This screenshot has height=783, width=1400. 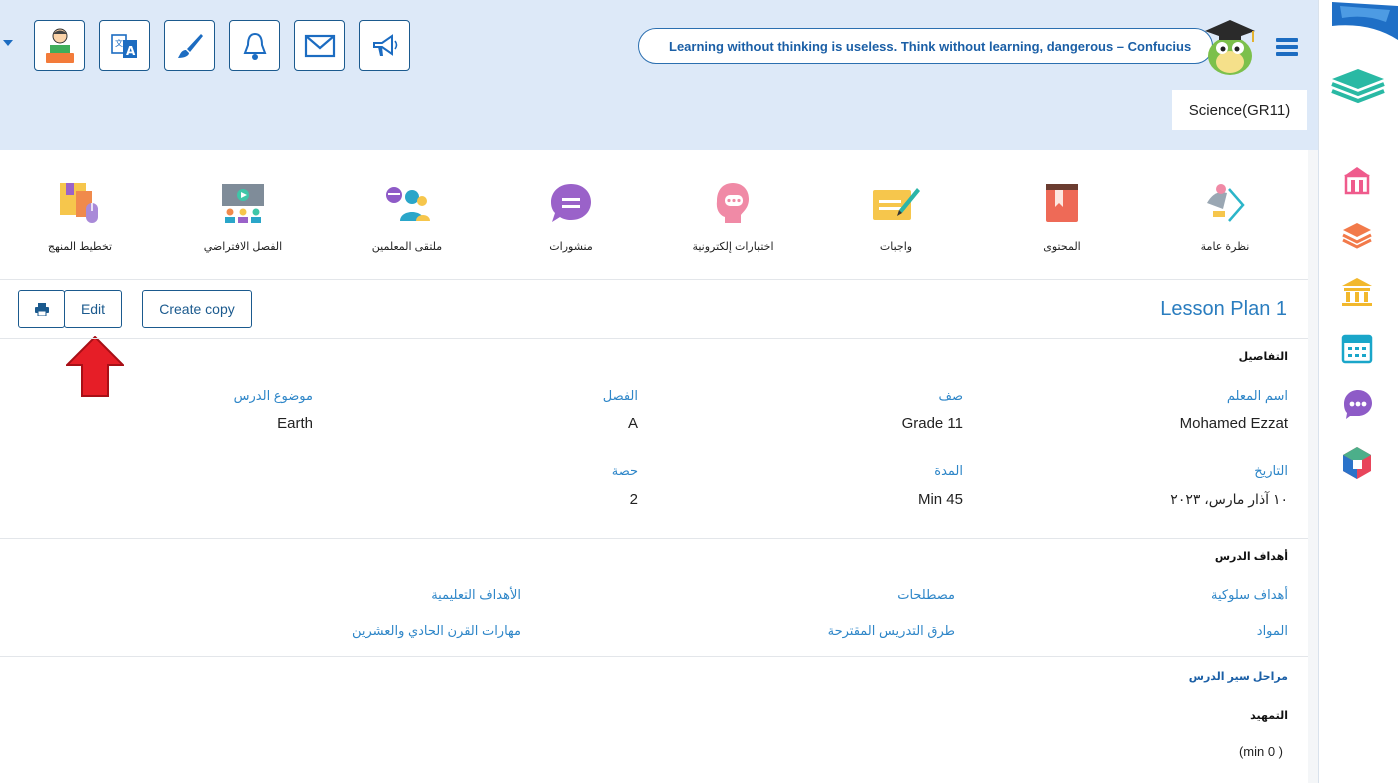 What do you see at coordinates (119, 43) in the screenshot?
I see `svg-text: 文` at bounding box center [119, 43].